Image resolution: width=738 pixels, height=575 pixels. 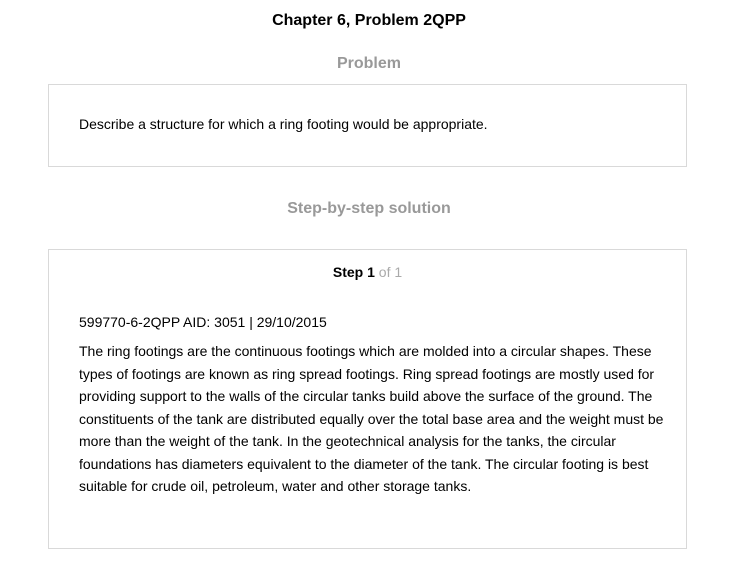 I want to click on step-meta: 599770-6-2QPP AID: 3051 | 29/10/2015, so click(x=203, y=322).